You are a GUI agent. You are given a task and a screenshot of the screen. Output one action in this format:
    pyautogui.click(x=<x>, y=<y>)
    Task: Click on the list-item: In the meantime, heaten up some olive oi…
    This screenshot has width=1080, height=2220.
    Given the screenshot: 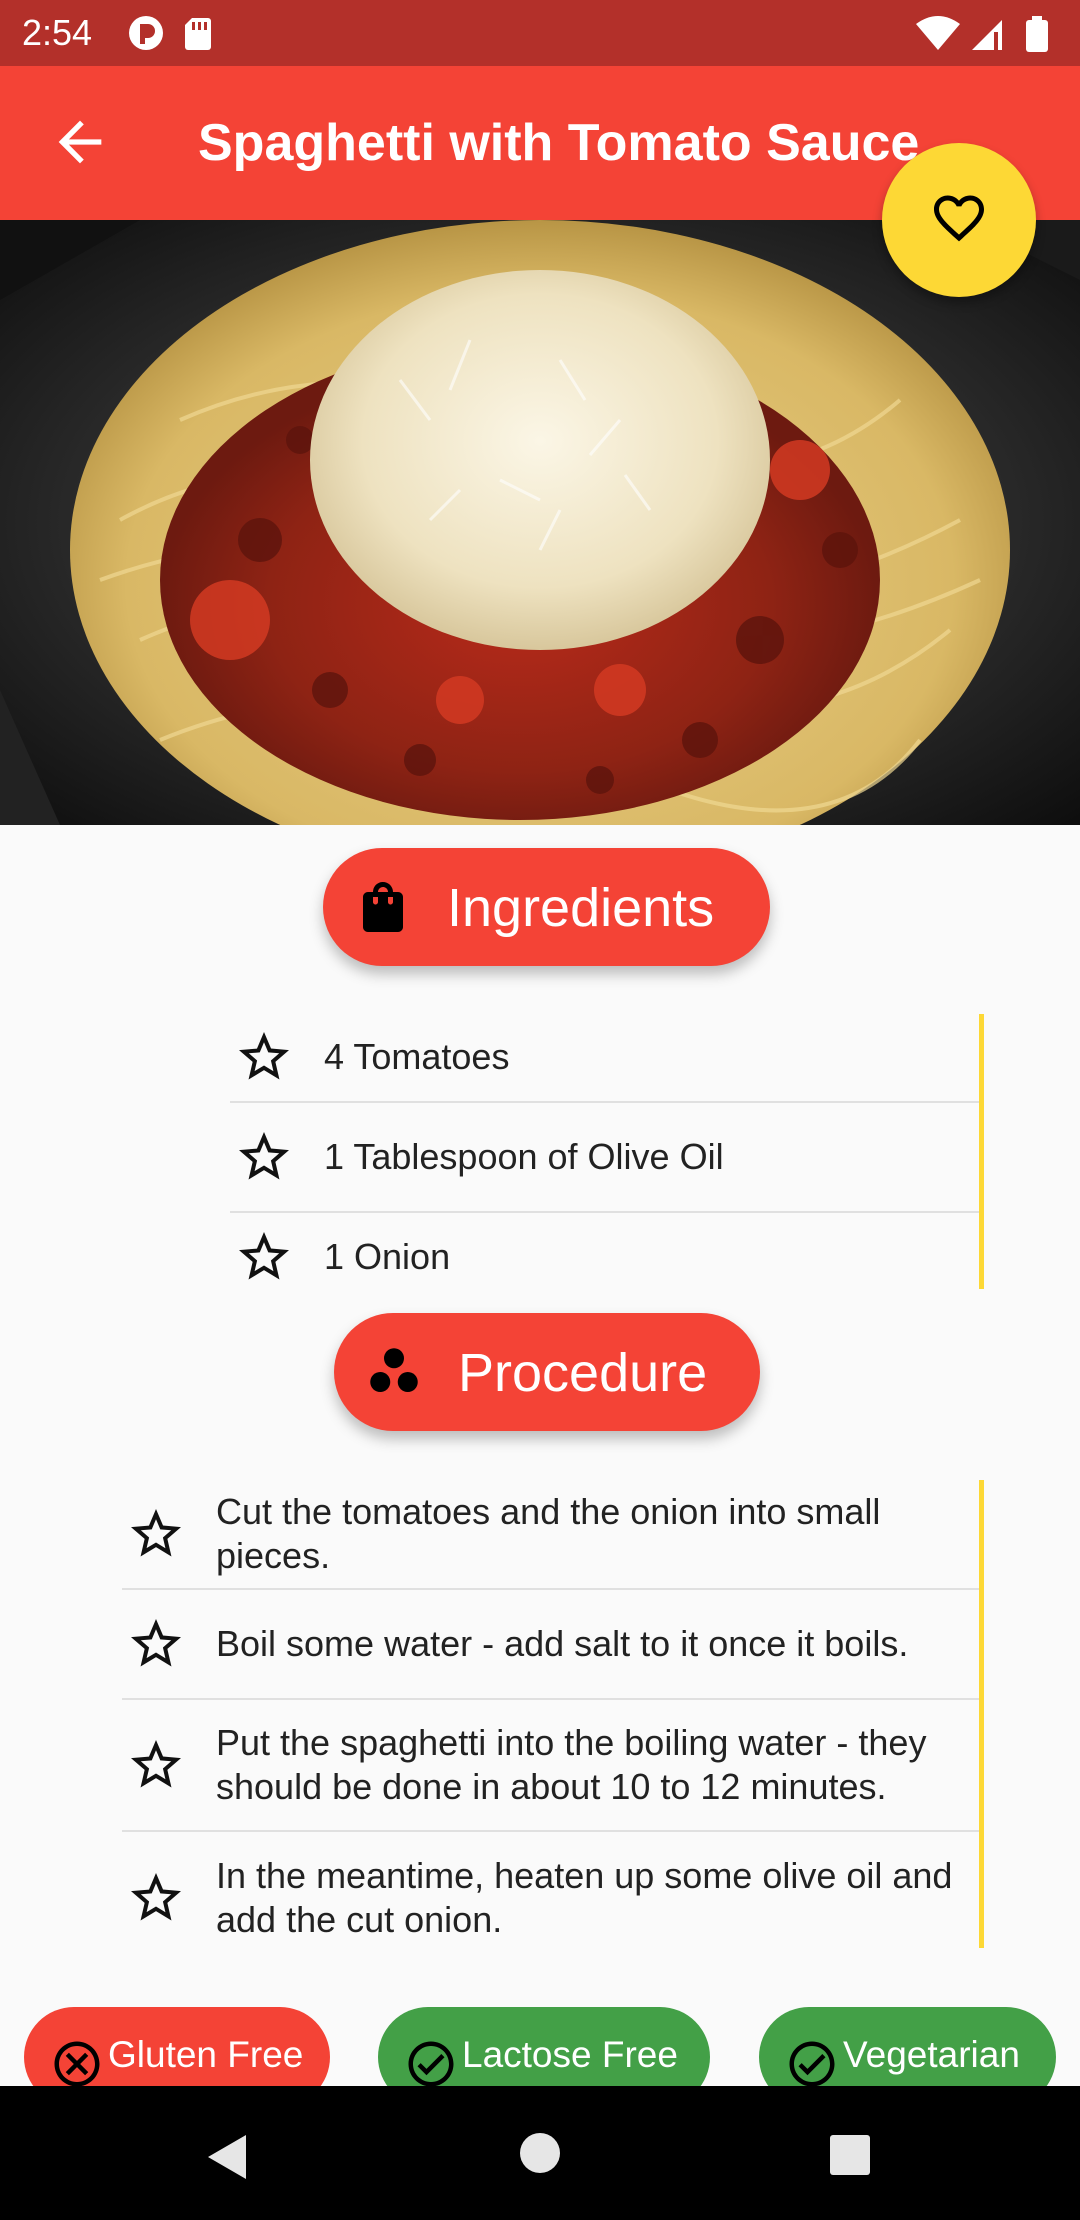 What is the action you would take?
    pyautogui.click(x=551, y=1898)
    